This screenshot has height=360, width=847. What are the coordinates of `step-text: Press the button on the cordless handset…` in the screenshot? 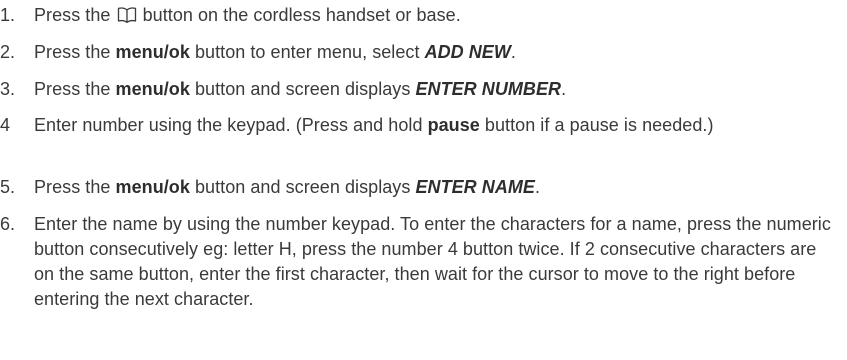 It's located at (416, 15).